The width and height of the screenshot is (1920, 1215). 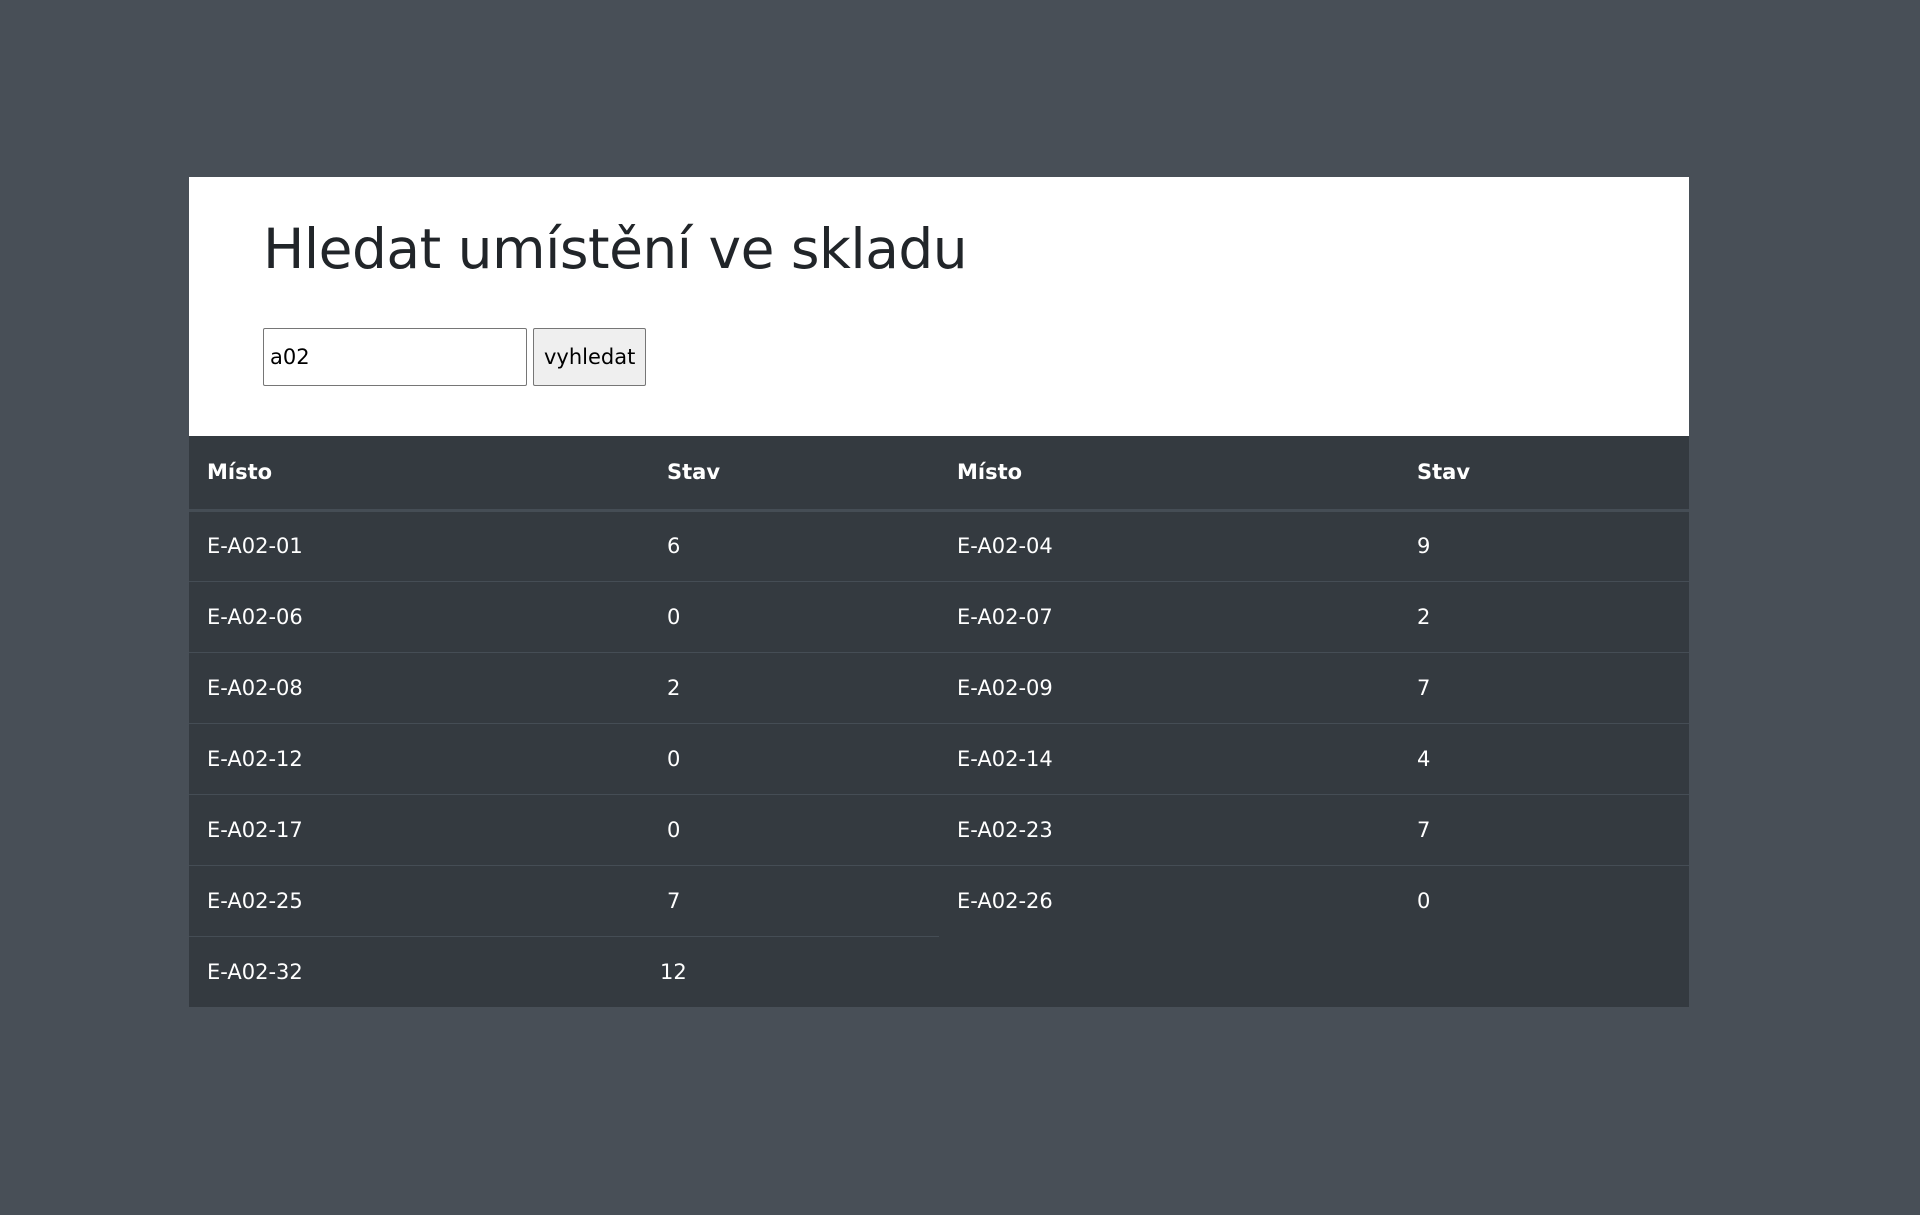 I want to click on table-row: E-A02-07 2, so click(x=1314, y=616).